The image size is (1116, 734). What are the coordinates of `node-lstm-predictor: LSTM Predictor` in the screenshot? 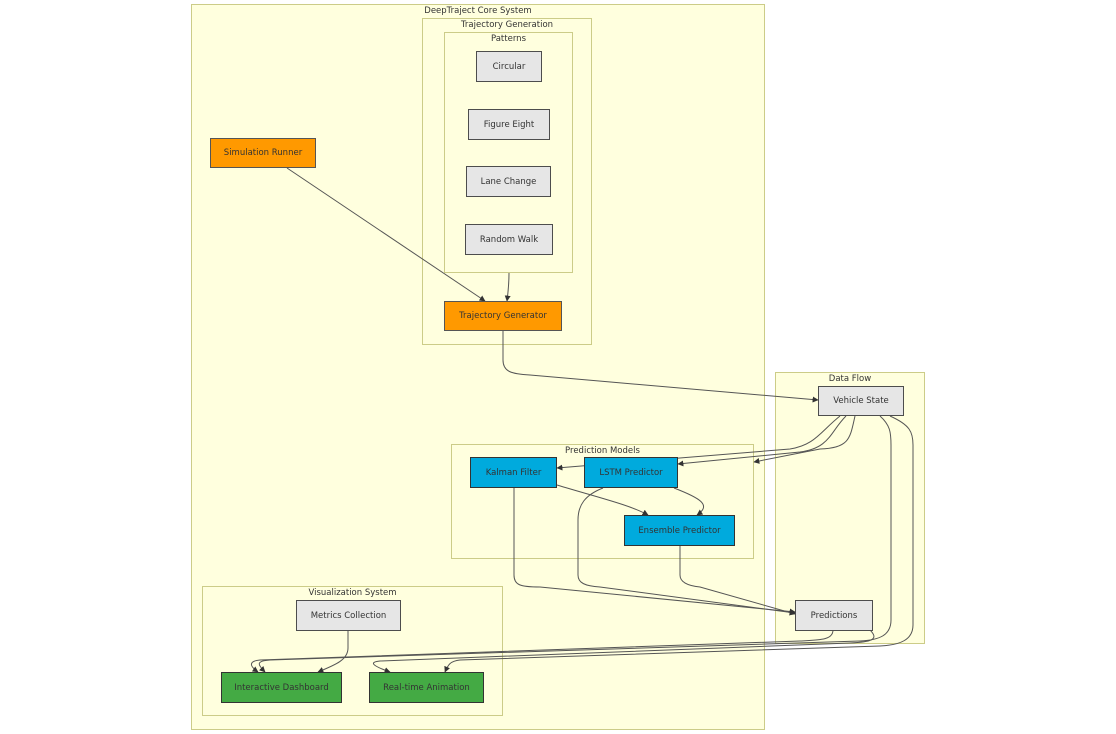 It's located at (631, 472).